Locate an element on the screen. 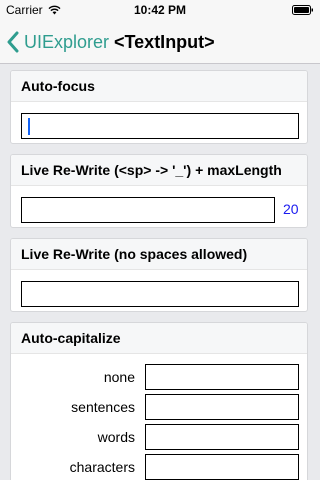  autocapitalize-none-label: none is located at coordinates (119, 377).